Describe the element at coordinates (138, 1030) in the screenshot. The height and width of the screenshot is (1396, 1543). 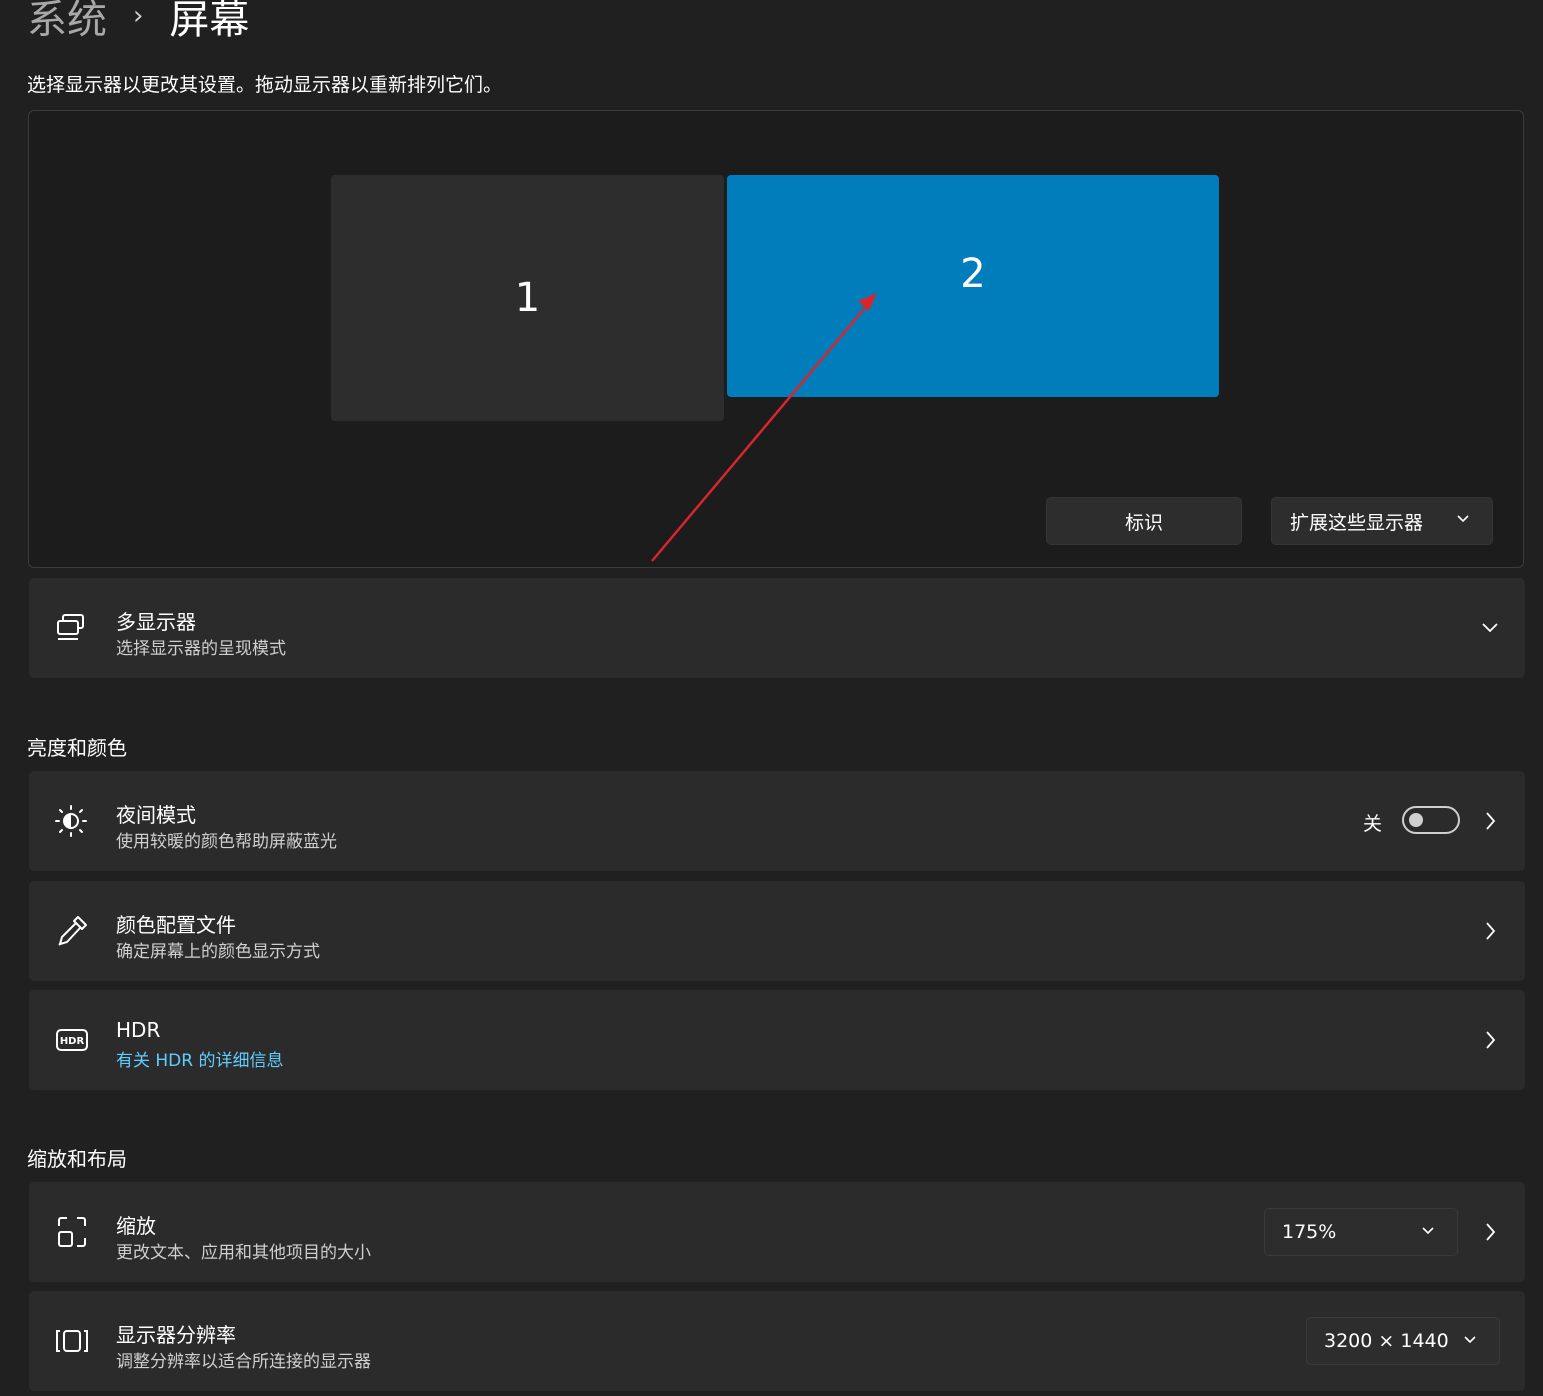
I see `hdr-title: HDR` at that location.